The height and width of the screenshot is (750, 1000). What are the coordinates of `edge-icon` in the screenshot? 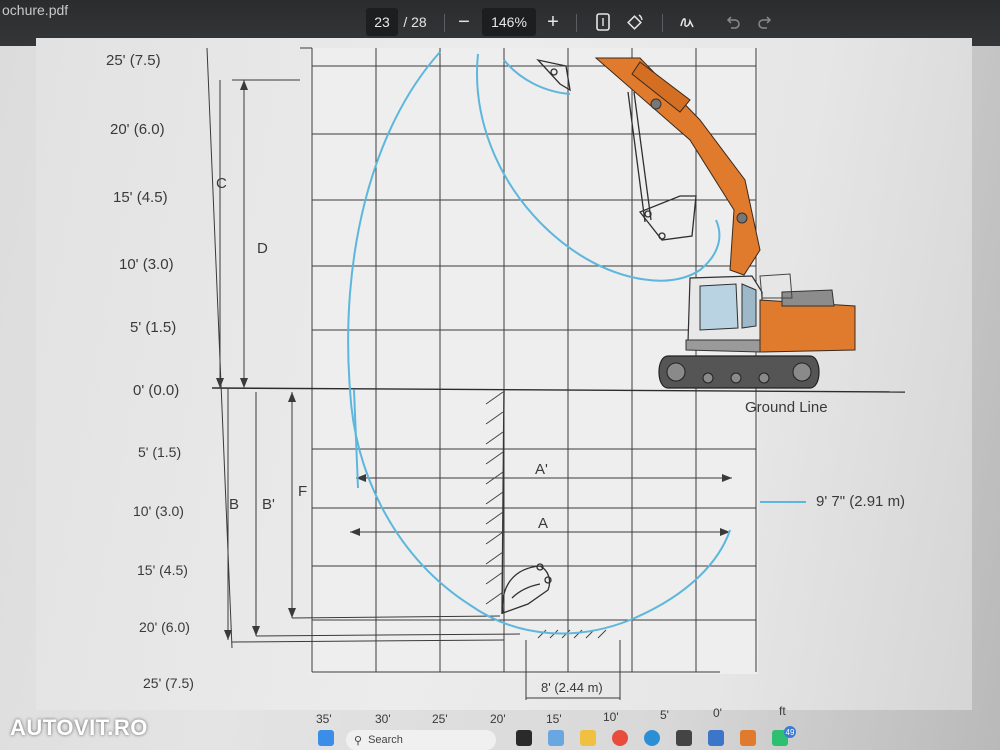 It's located at (652, 738).